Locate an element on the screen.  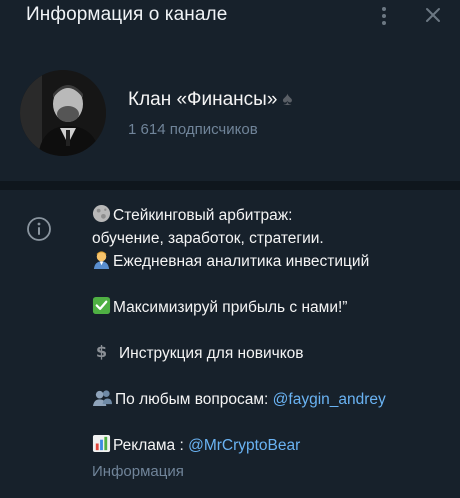
description-line: обучение, заработок, стратегии. is located at coordinates (272, 238).